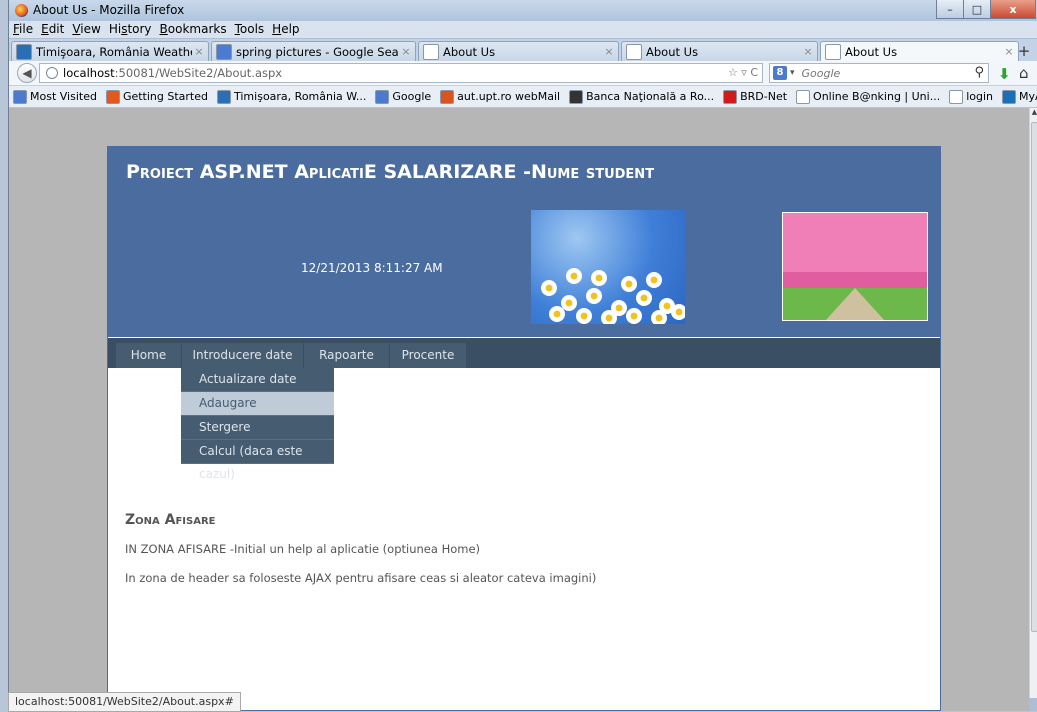  I want to click on close-button: x, so click(1013, 9).